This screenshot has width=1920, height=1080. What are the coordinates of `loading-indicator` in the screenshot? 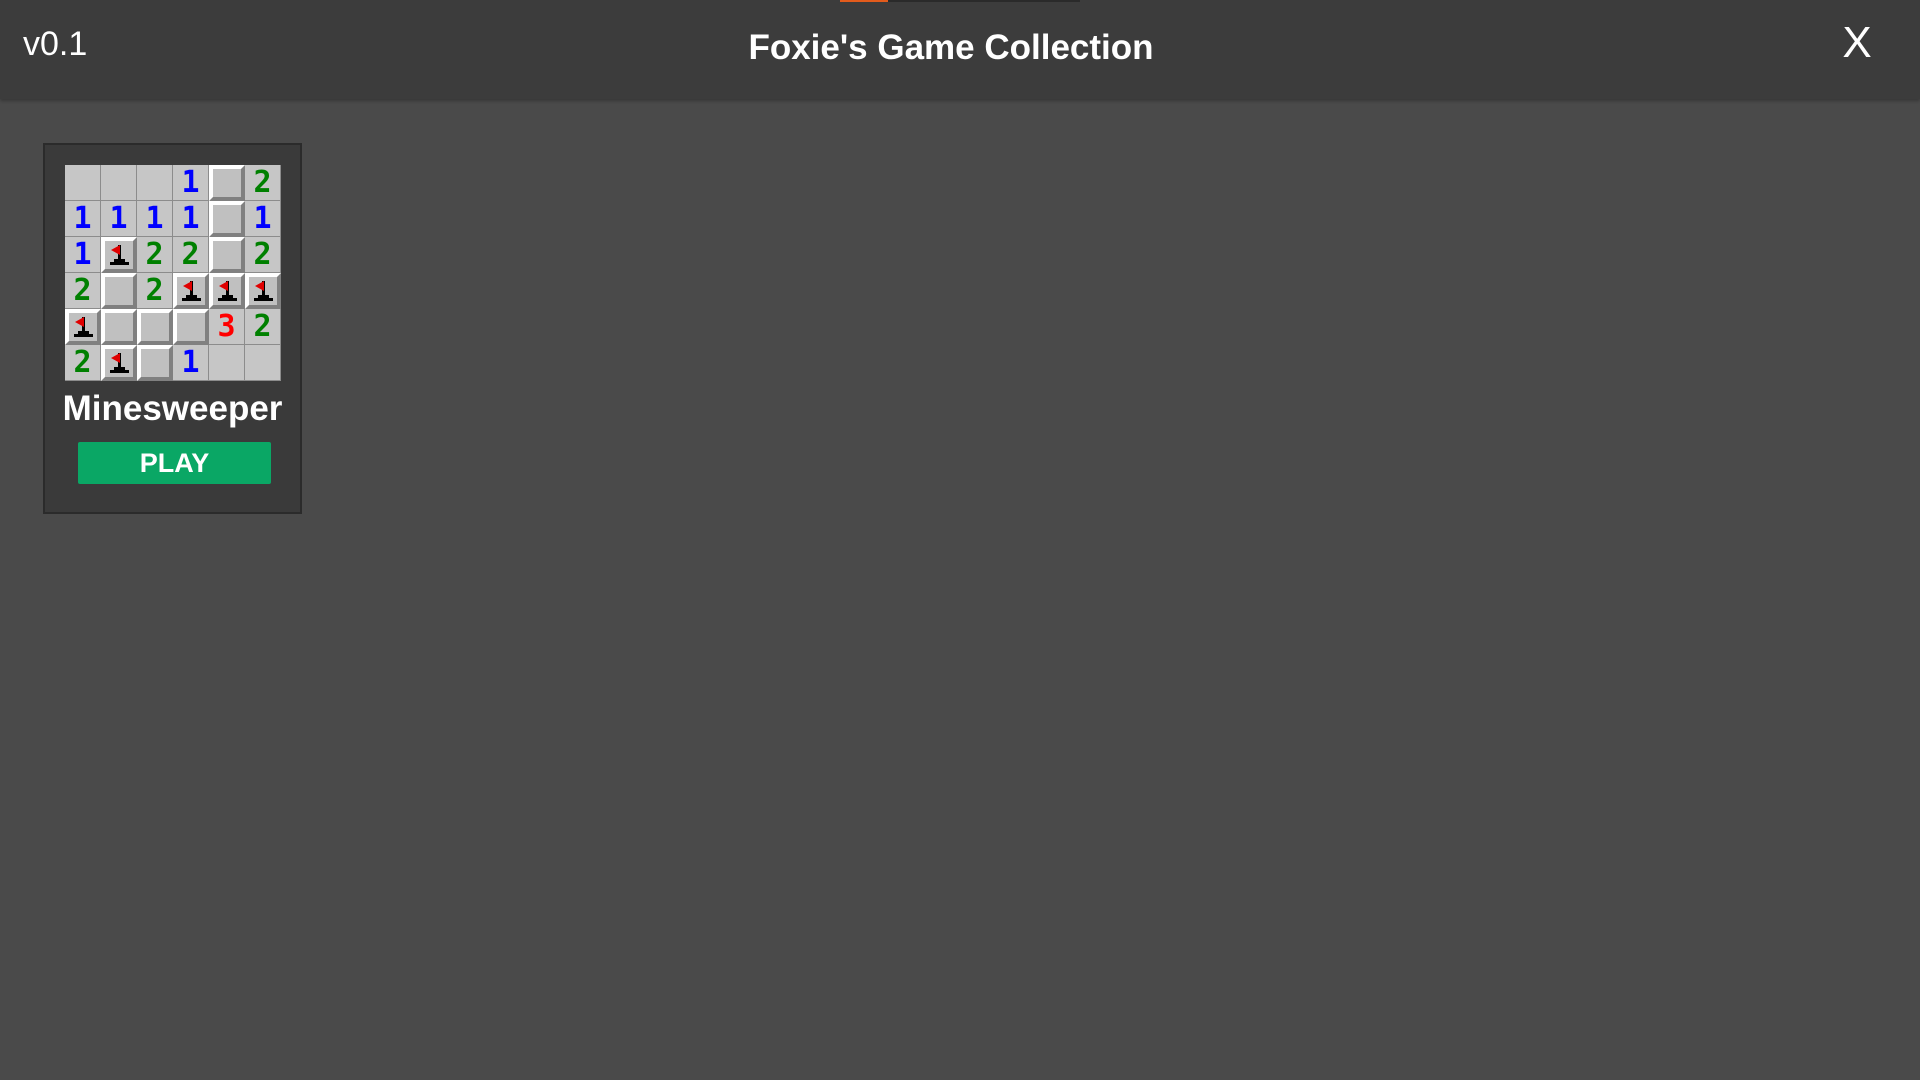 It's located at (960, 1).